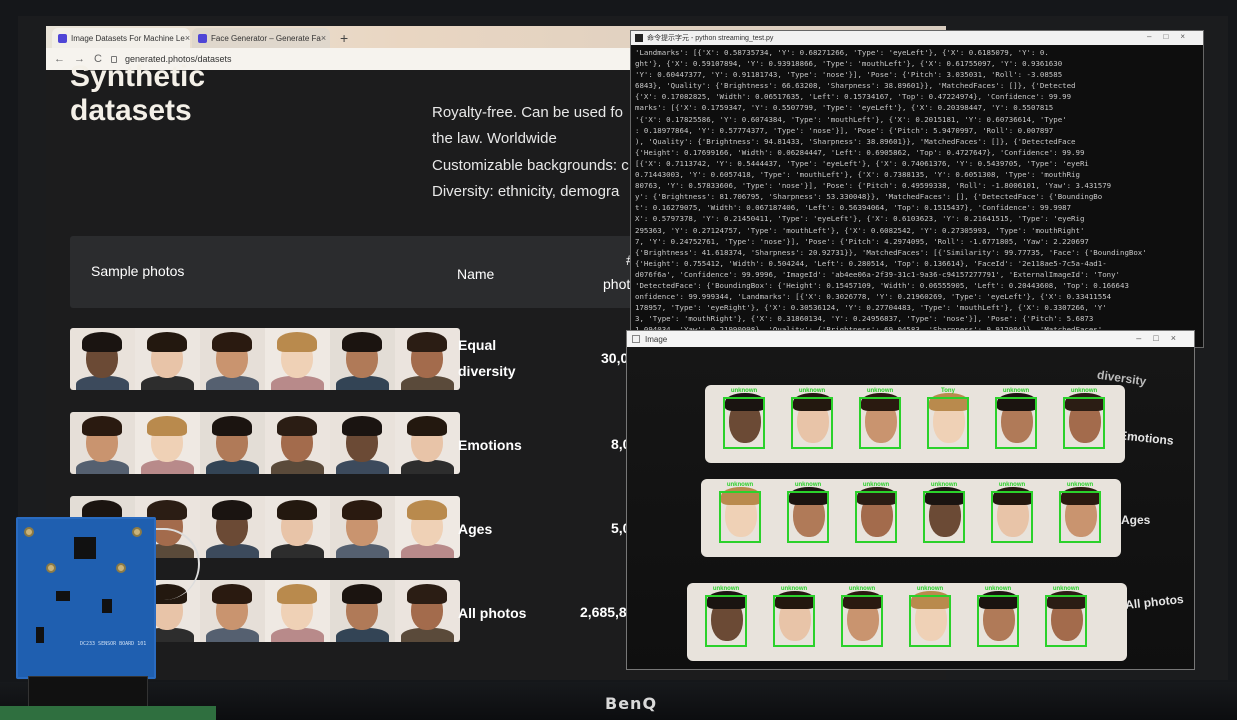 The width and height of the screenshot is (1237, 720). Describe the element at coordinates (477, 345) in the screenshot. I see `row-name-line1: Equal` at that location.